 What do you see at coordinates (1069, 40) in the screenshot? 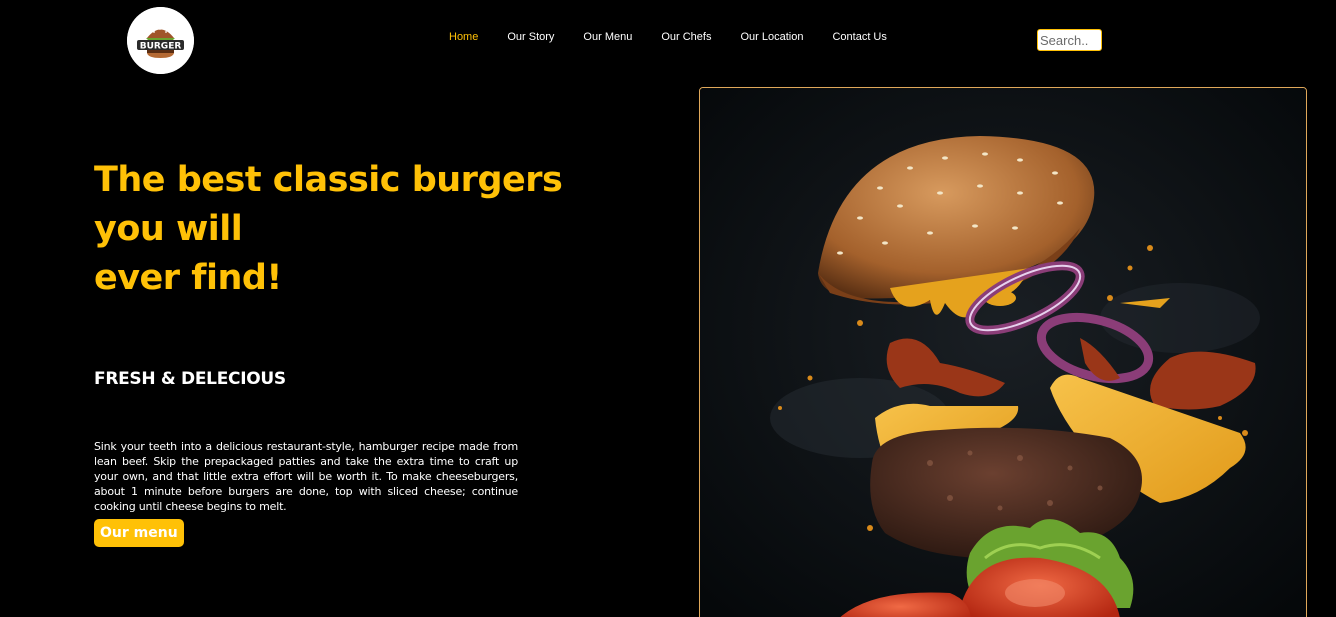
I see `search-input` at bounding box center [1069, 40].